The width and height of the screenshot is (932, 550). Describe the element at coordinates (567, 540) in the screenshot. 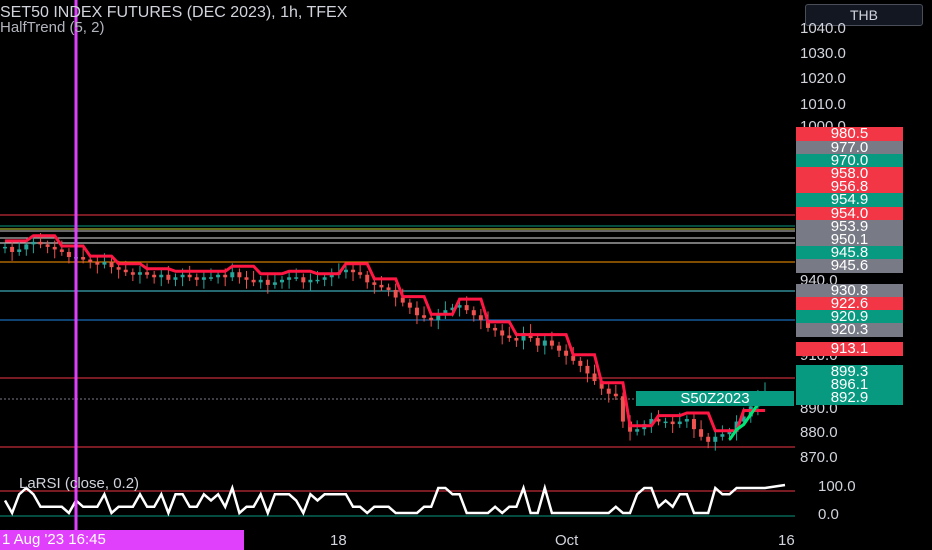

I see `time-axis-label: Oct` at that location.